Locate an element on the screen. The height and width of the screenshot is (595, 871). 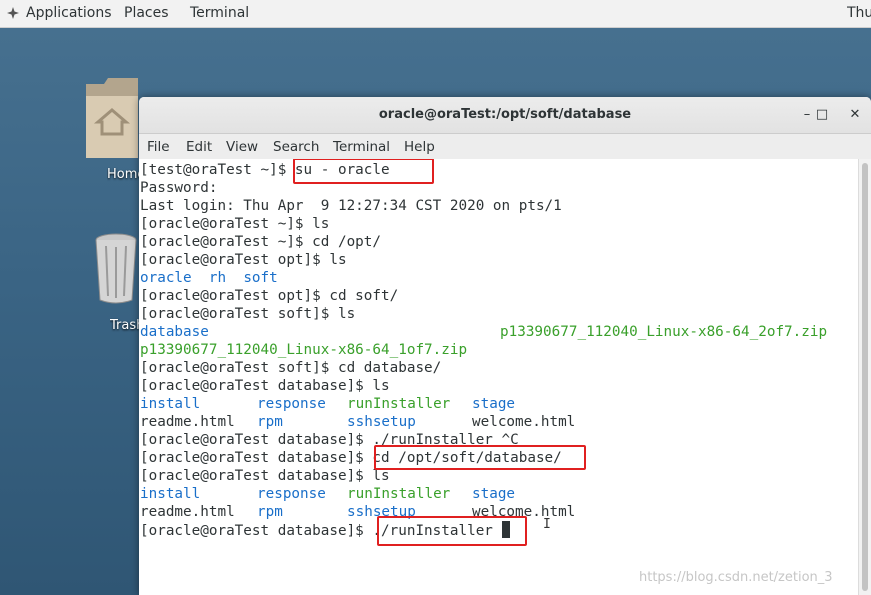
menubar: File Edit View Search Terminal Help is located at coordinates (505, 146).